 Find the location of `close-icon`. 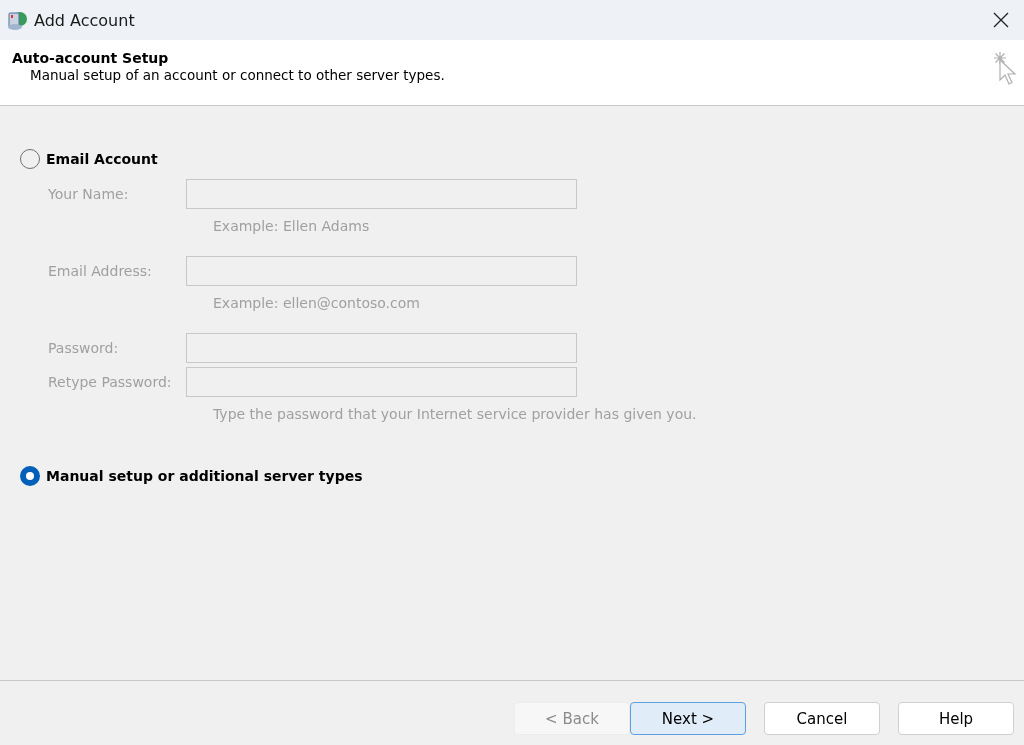

close-icon is located at coordinates (1001, 20).